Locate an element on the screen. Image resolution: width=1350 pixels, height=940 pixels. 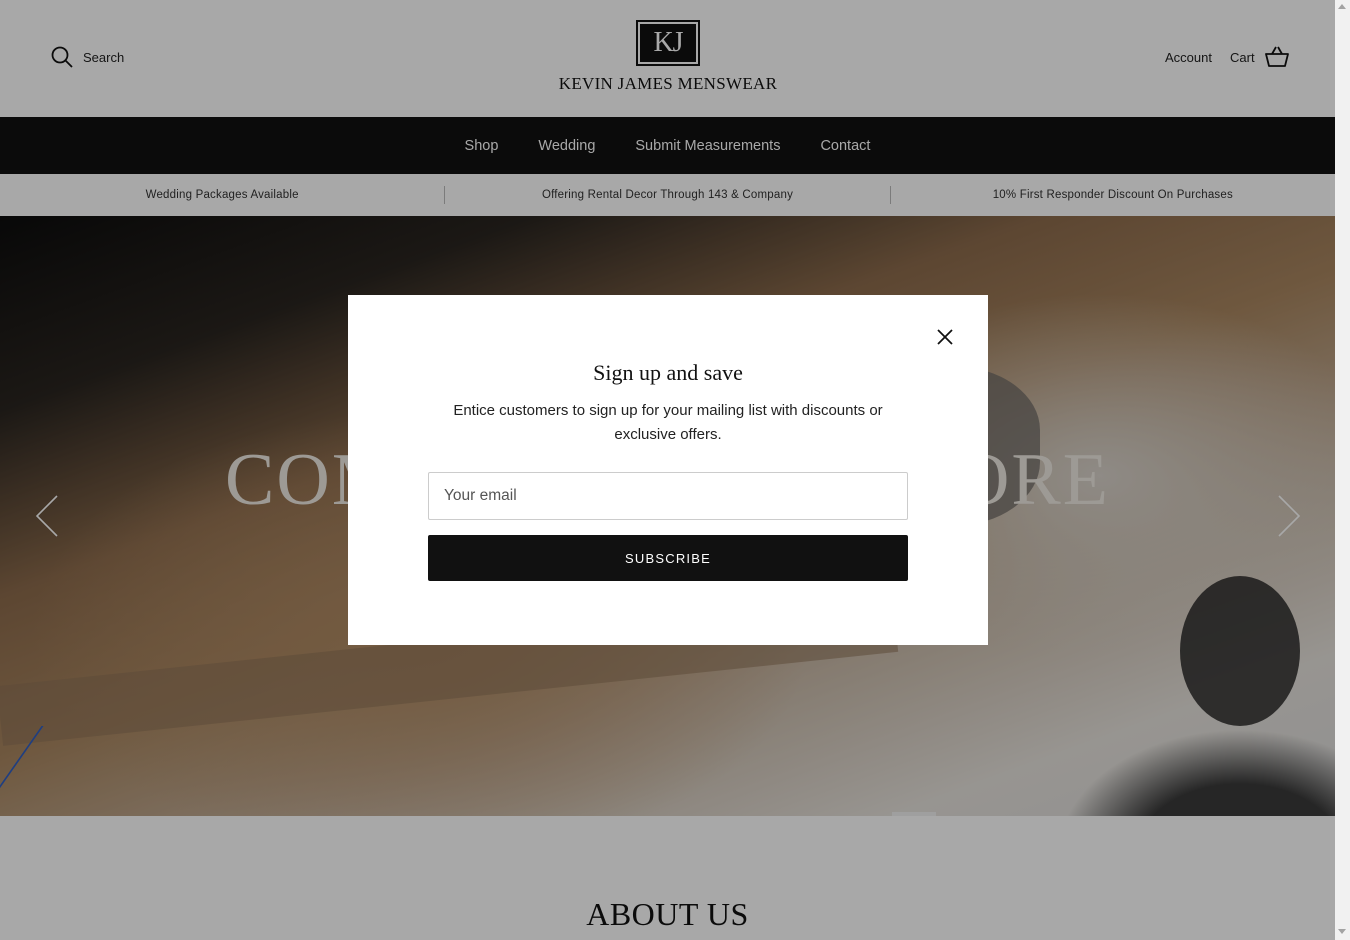
close-icon is located at coordinates (945, 337).